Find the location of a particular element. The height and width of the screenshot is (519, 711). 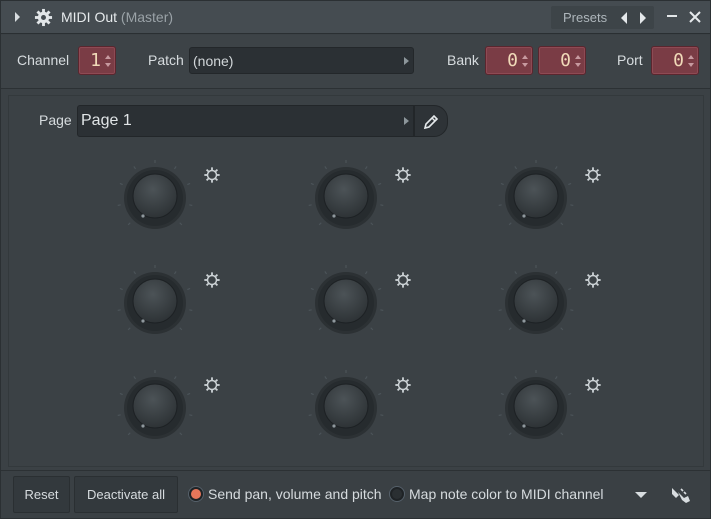

bank-msb-value: 0 is located at coordinates (512, 60).